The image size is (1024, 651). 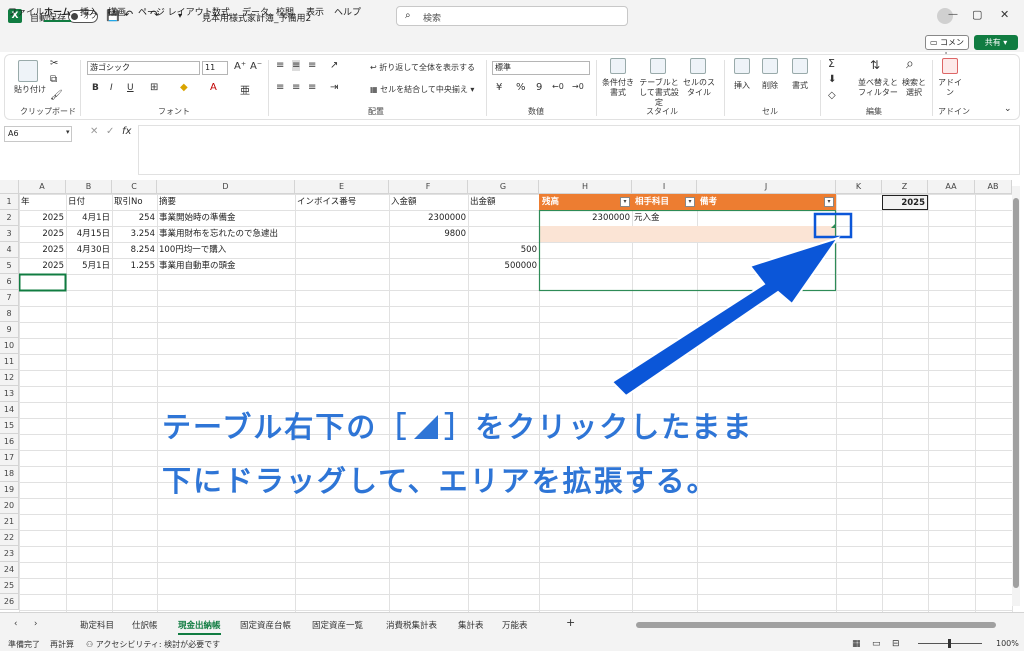 I want to click on table-resize-highlight, so click(x=833, y=225).